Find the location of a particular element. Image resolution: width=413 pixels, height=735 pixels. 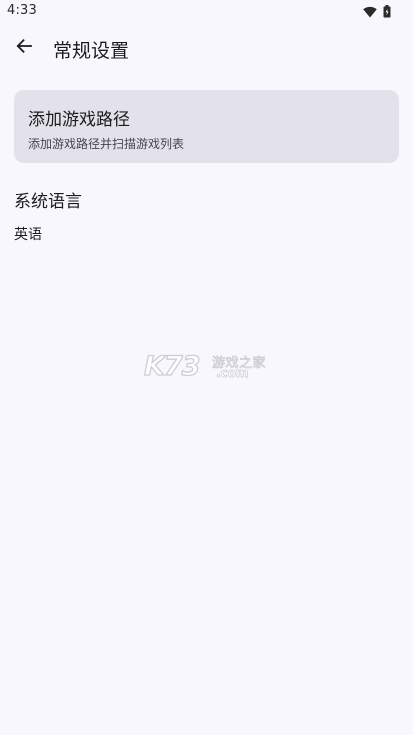

system-language-heading: 系统语言 is located at coordinates (48, 202).